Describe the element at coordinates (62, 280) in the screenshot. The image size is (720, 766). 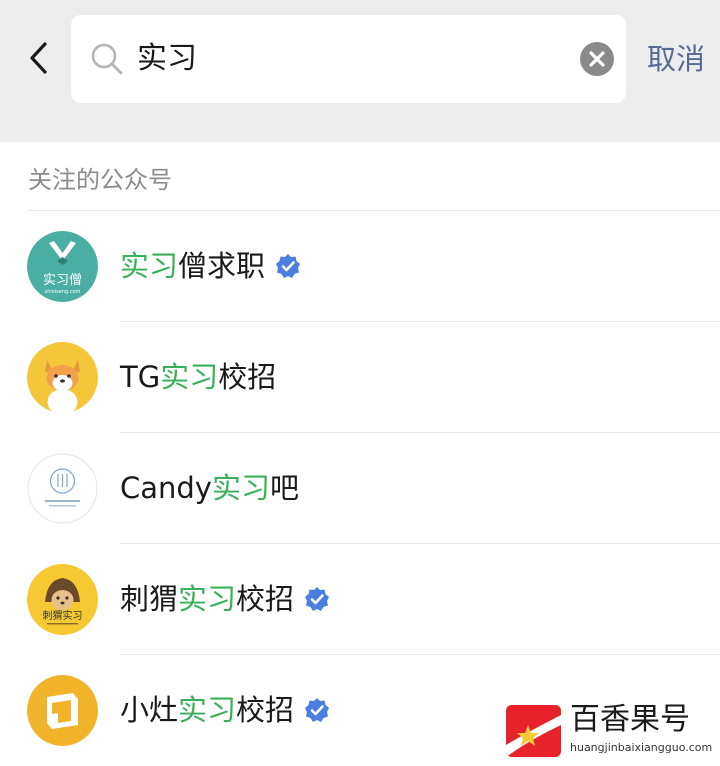
I see `svg-text: 实习僧` at that location.